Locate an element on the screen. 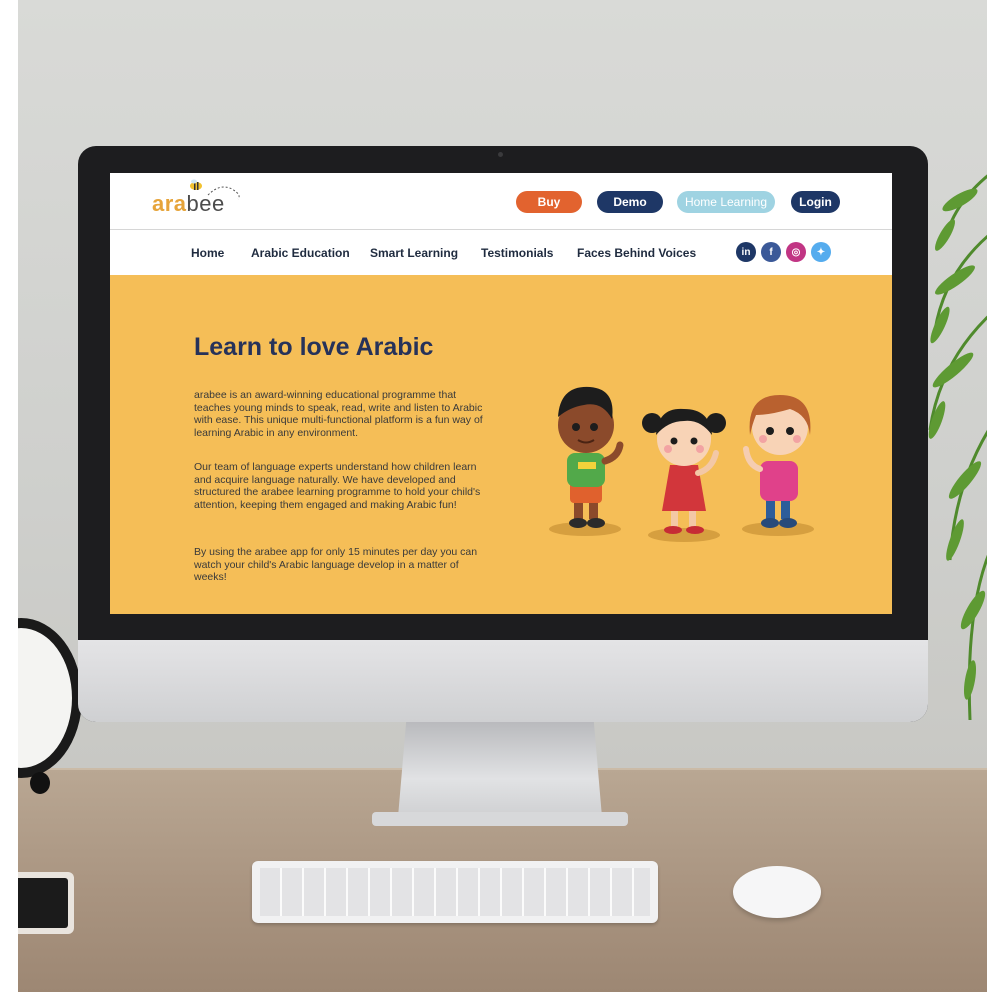  children-illustration is located at coordinates (681, 464).